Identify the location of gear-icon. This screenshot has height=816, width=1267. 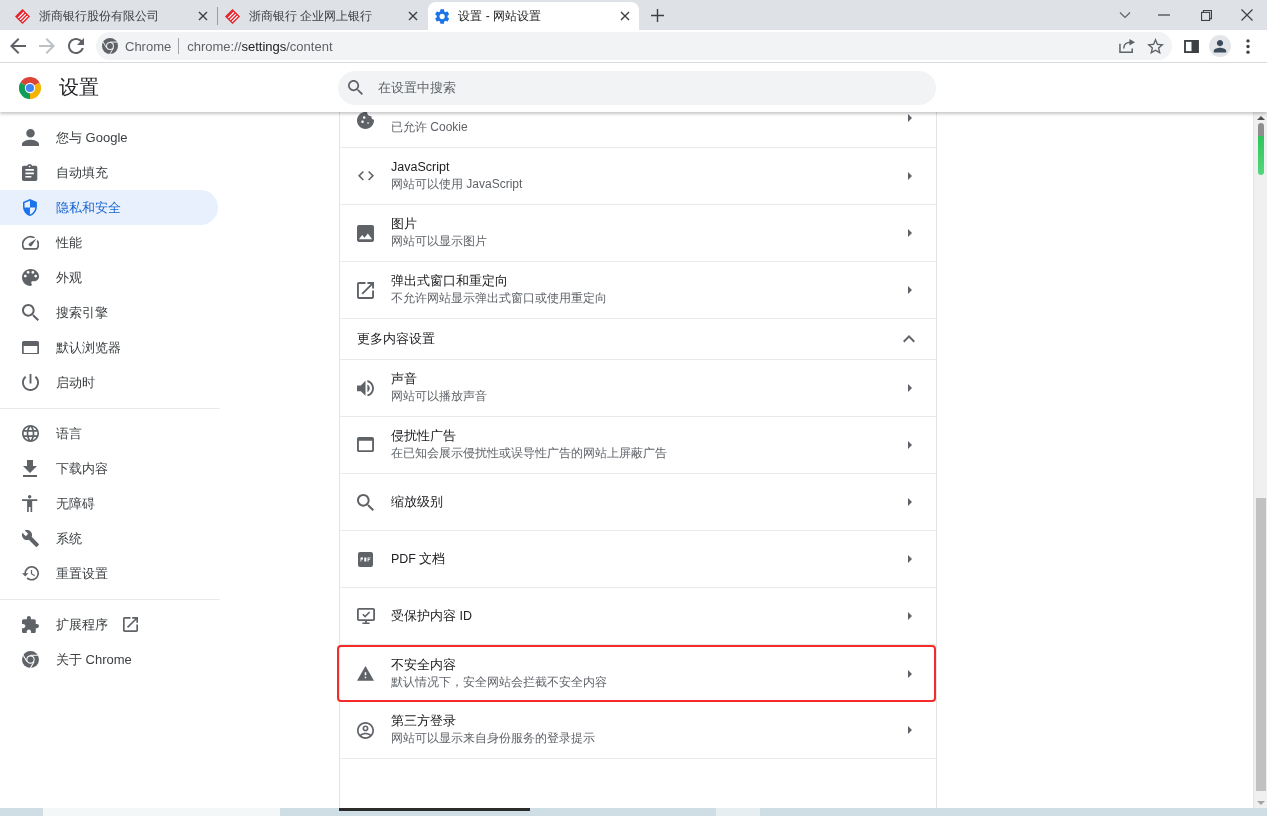
(442, 16).